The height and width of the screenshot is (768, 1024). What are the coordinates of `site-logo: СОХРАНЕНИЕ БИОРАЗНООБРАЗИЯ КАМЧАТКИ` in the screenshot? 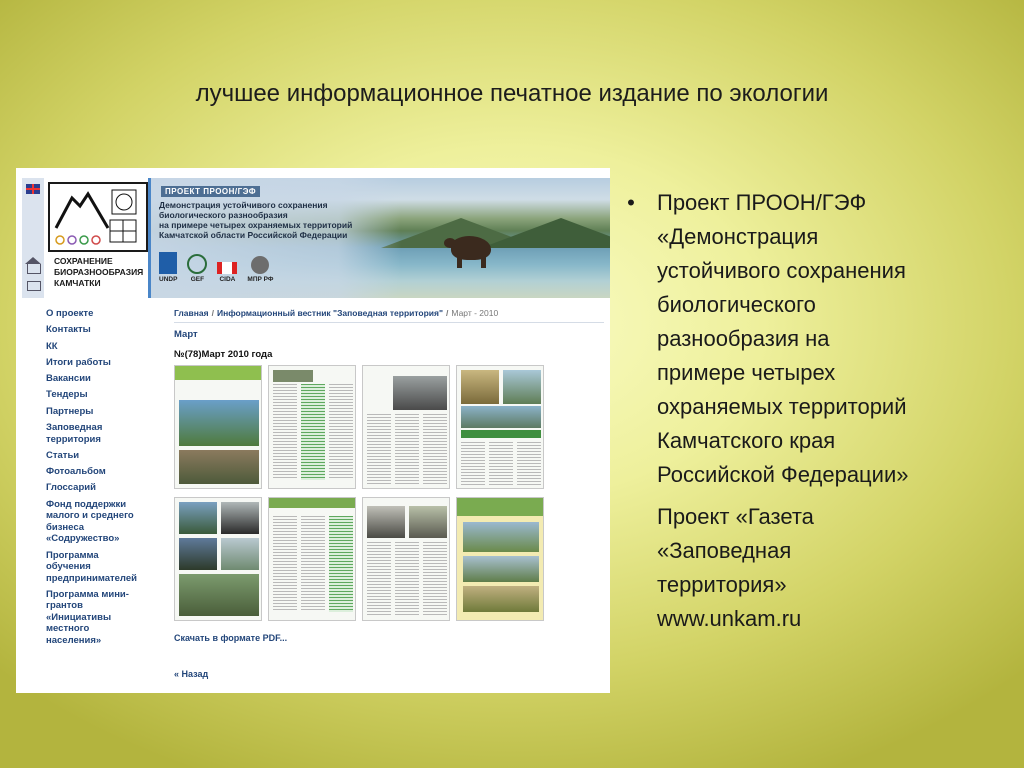 It's located at (97, 238).